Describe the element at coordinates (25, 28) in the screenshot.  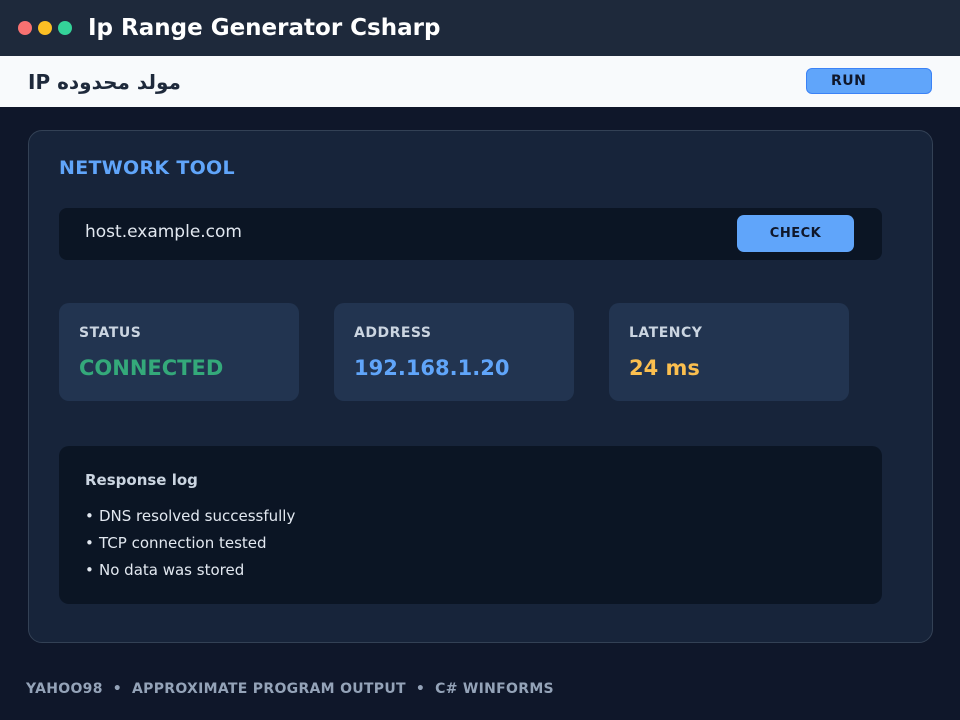
I see `close-window-icon` at that location.